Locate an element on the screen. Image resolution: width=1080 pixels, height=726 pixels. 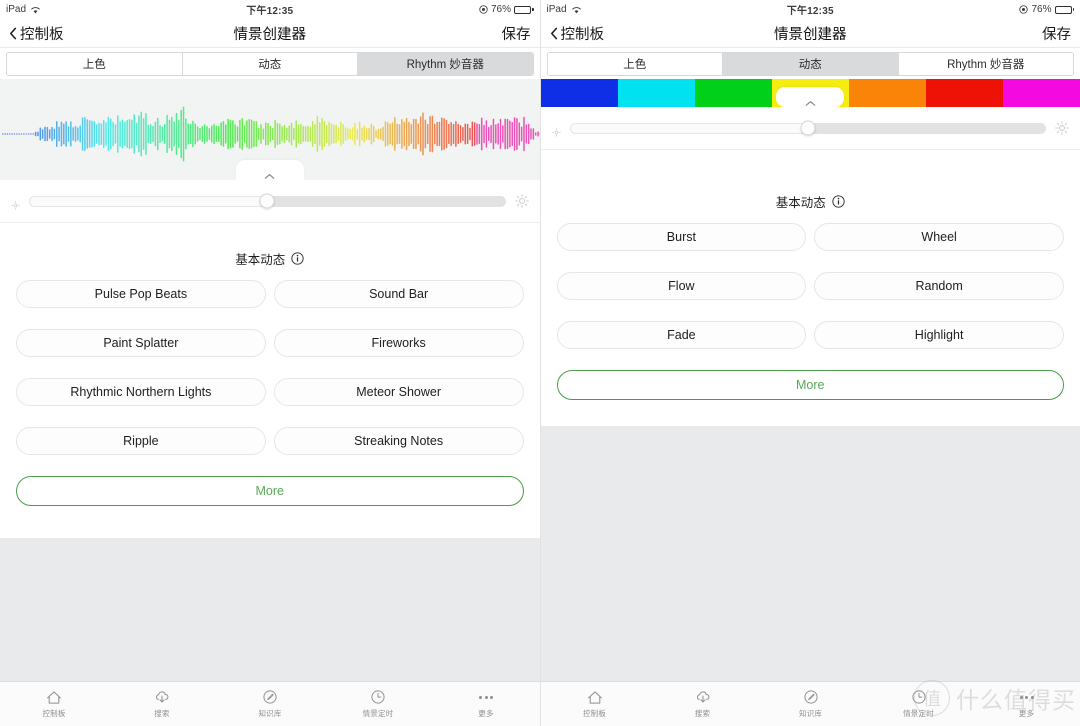
expand-preview-tab-right is located at coordinates (810, 97).